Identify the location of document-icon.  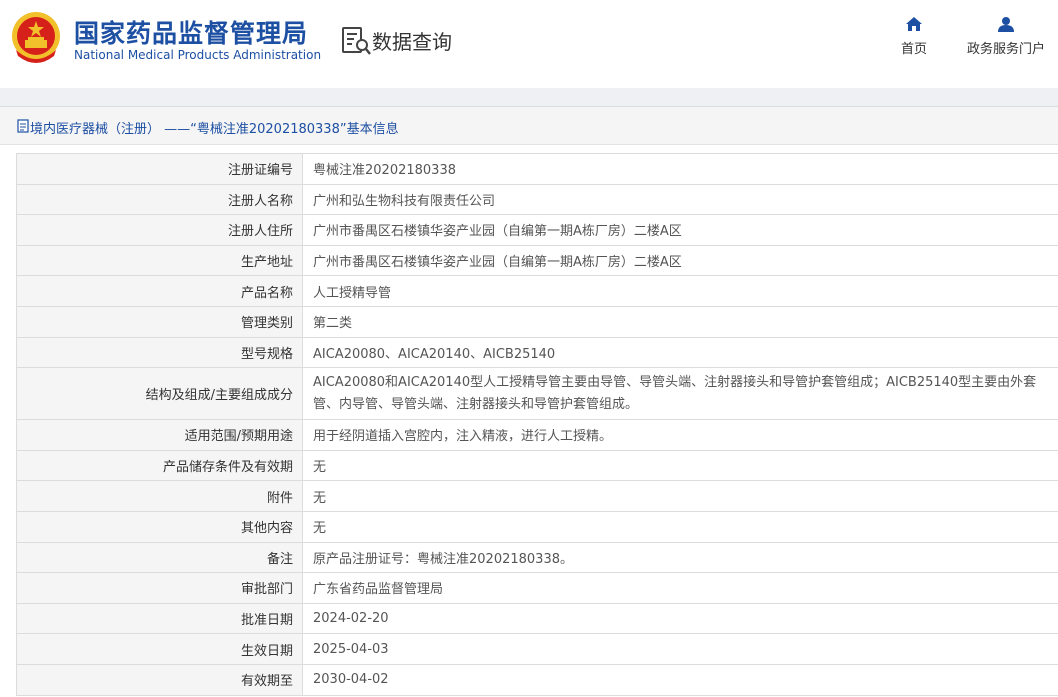
(23, 126).